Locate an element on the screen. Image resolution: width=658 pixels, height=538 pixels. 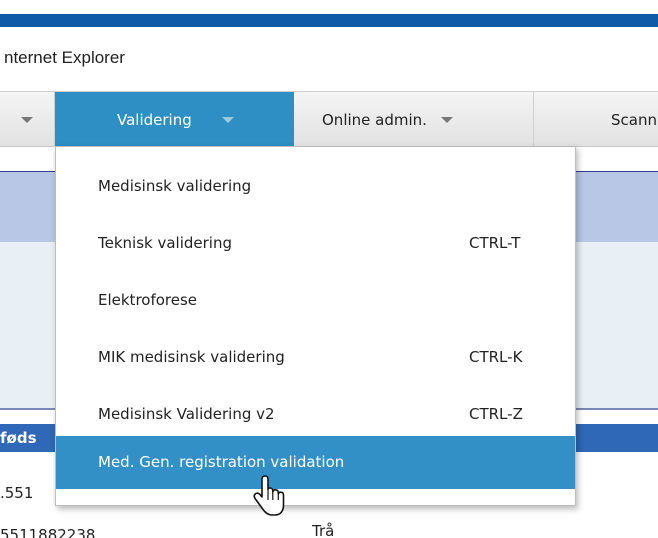
window-title: nternet Explorer is located at coordinates (64, 57).